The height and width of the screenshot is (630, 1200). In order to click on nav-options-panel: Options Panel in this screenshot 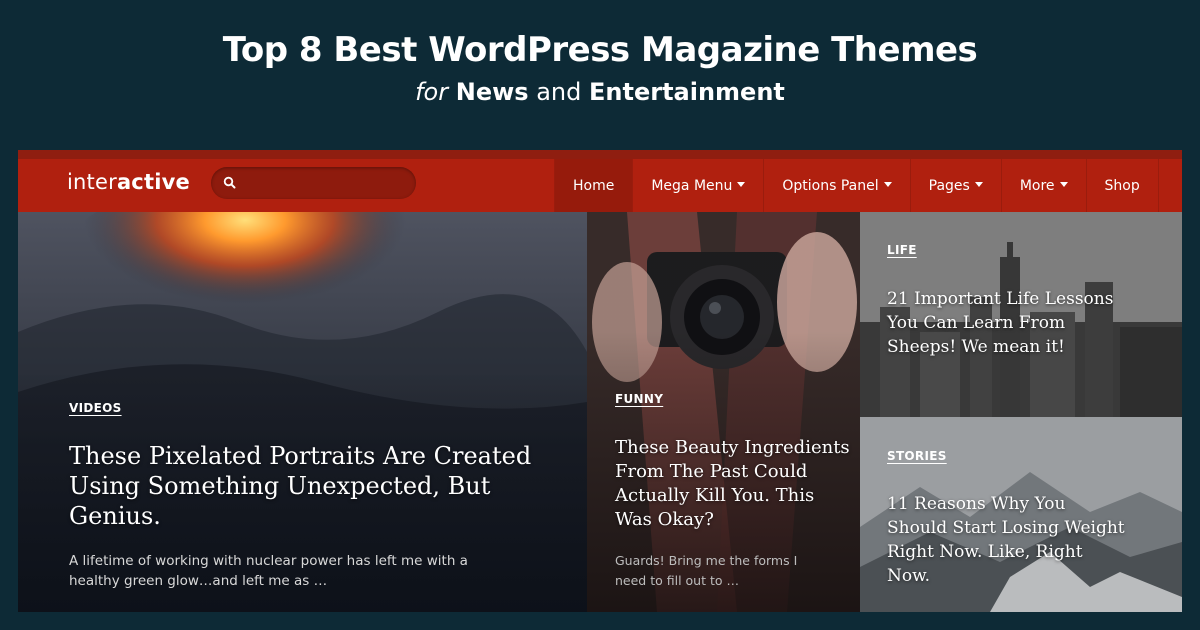, I will do `click(836, 185)`.